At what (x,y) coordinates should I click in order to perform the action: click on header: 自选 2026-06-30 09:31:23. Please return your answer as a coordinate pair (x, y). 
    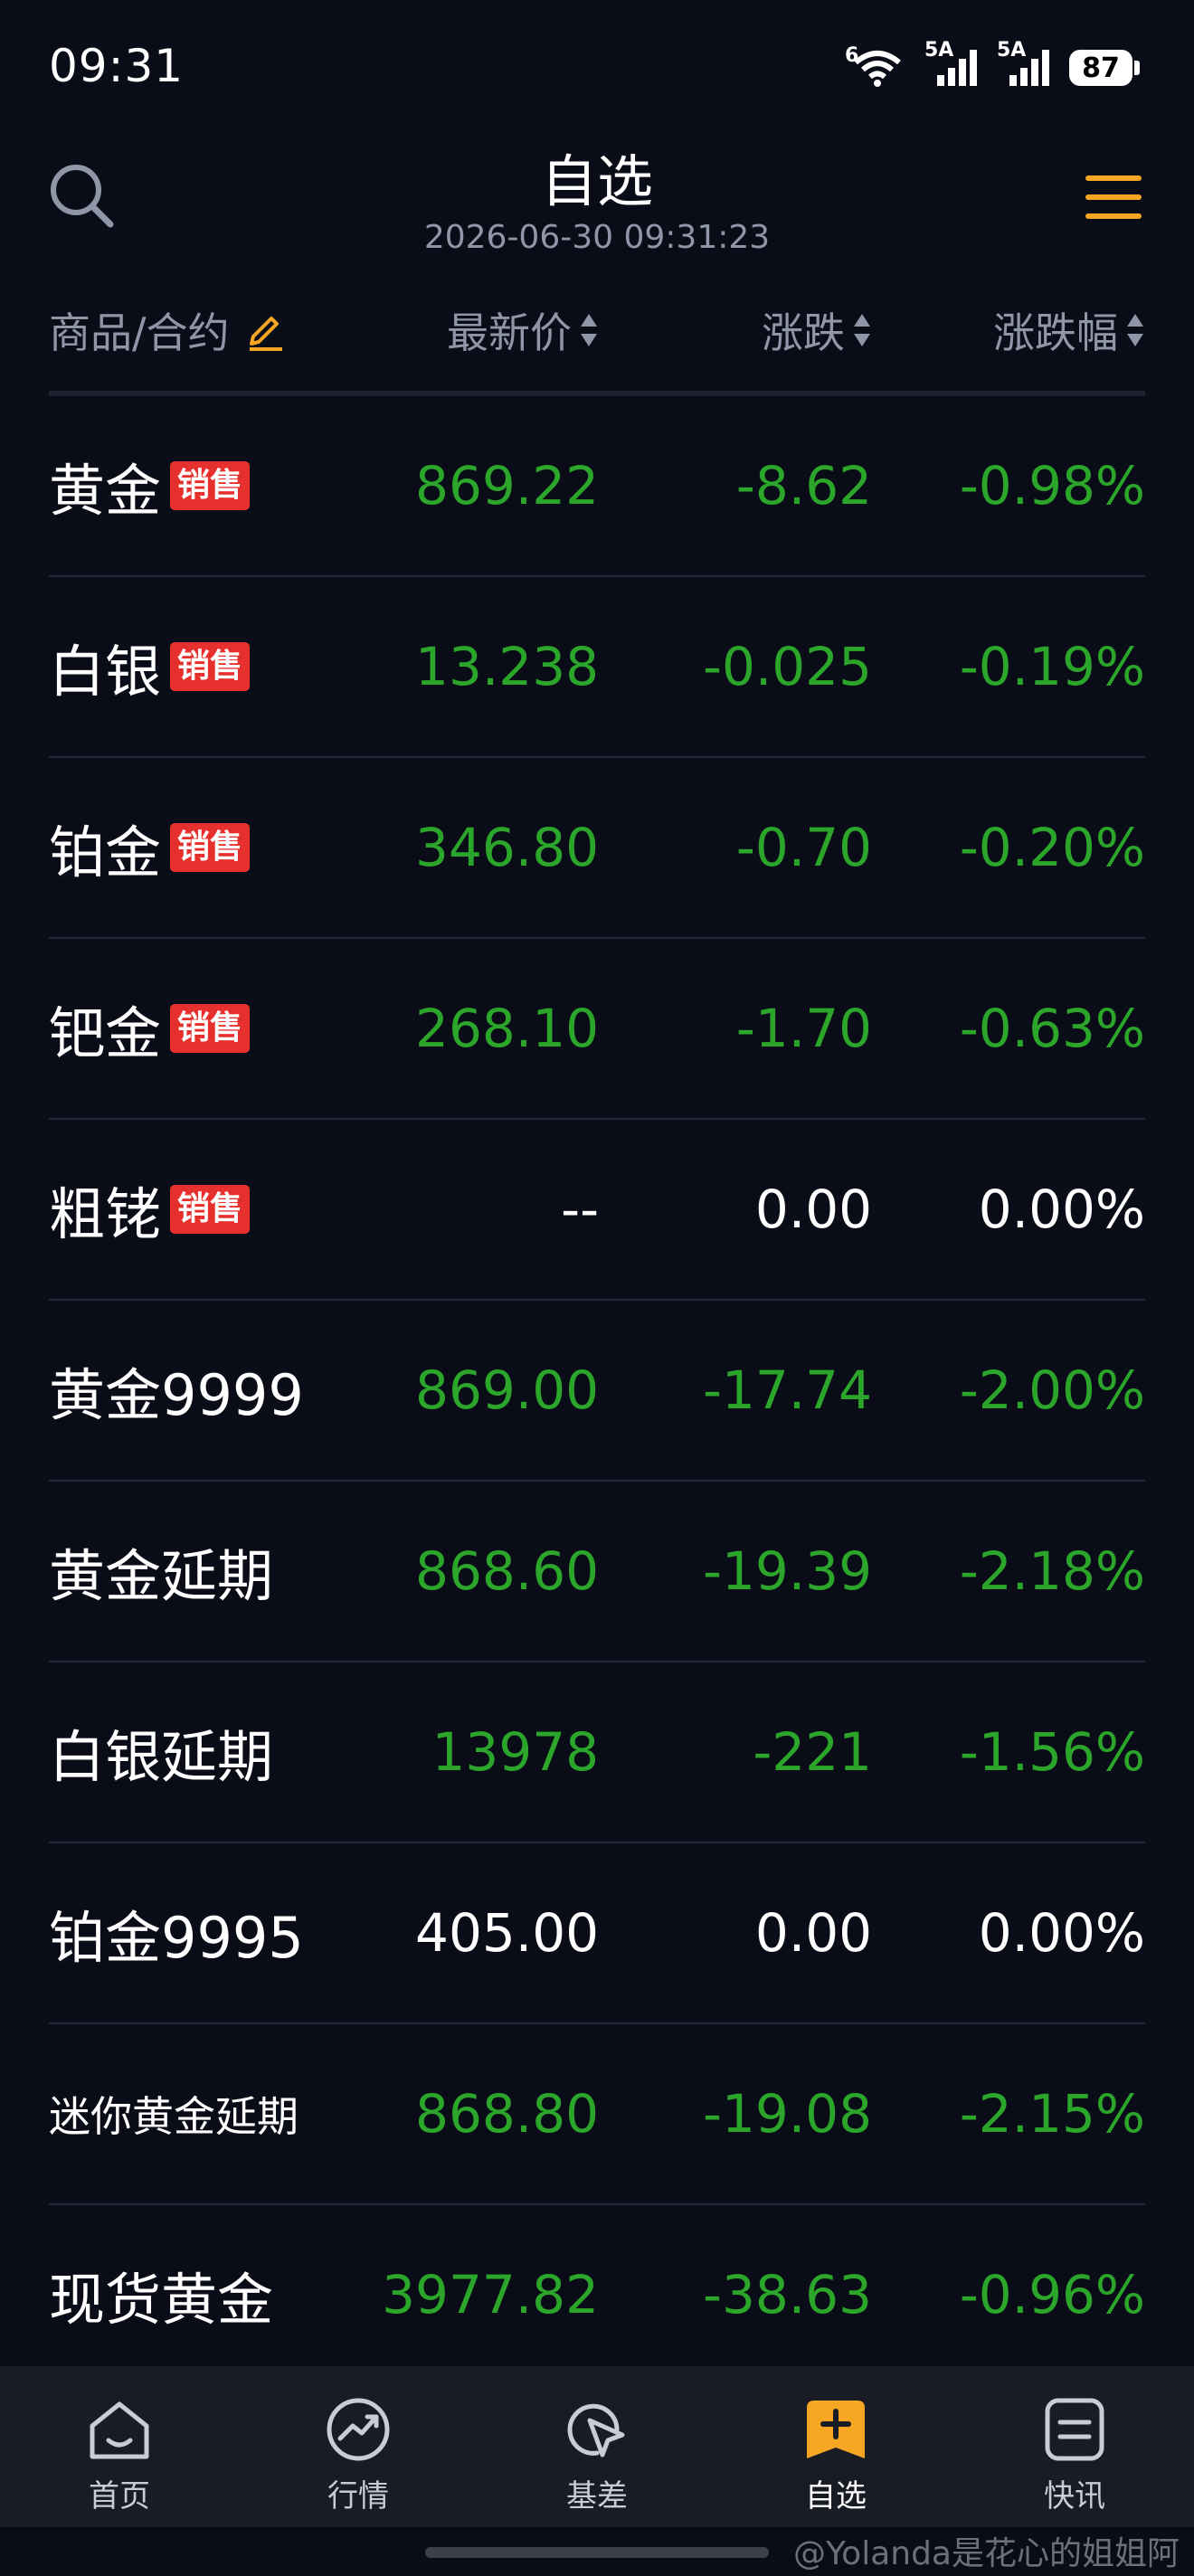
    Looking at the image, I should click on (597, 204).